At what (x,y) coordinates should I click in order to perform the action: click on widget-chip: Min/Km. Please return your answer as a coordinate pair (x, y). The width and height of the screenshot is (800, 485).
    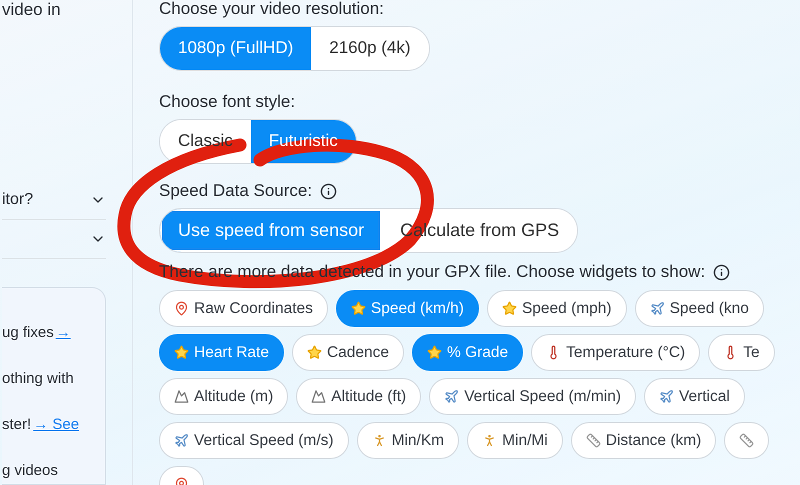
    Looking at the image, I should click on (408, 440).